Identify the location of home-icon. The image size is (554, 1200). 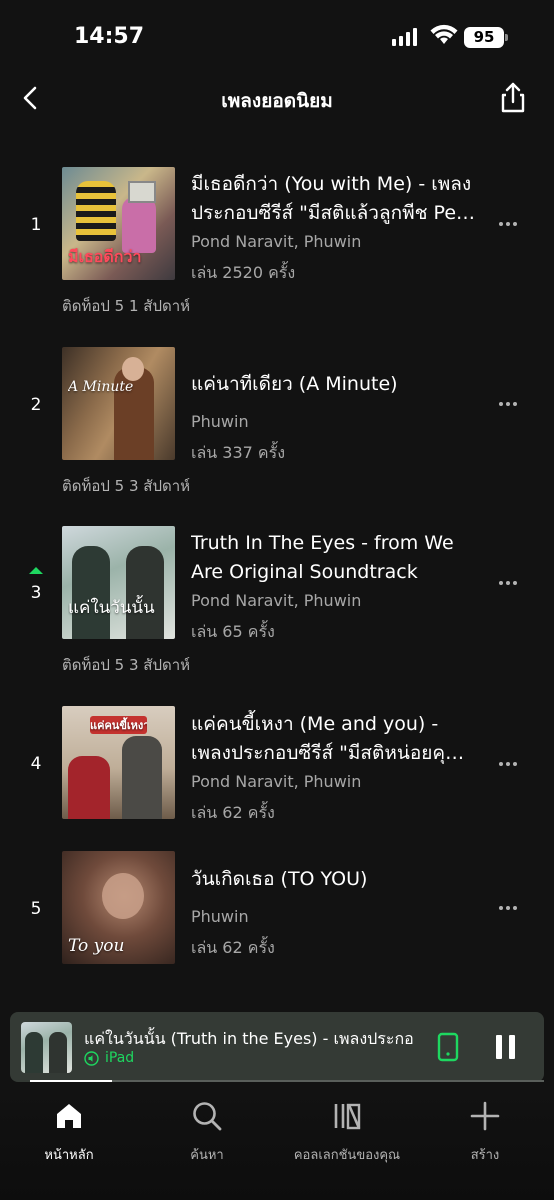
(69, 1116).